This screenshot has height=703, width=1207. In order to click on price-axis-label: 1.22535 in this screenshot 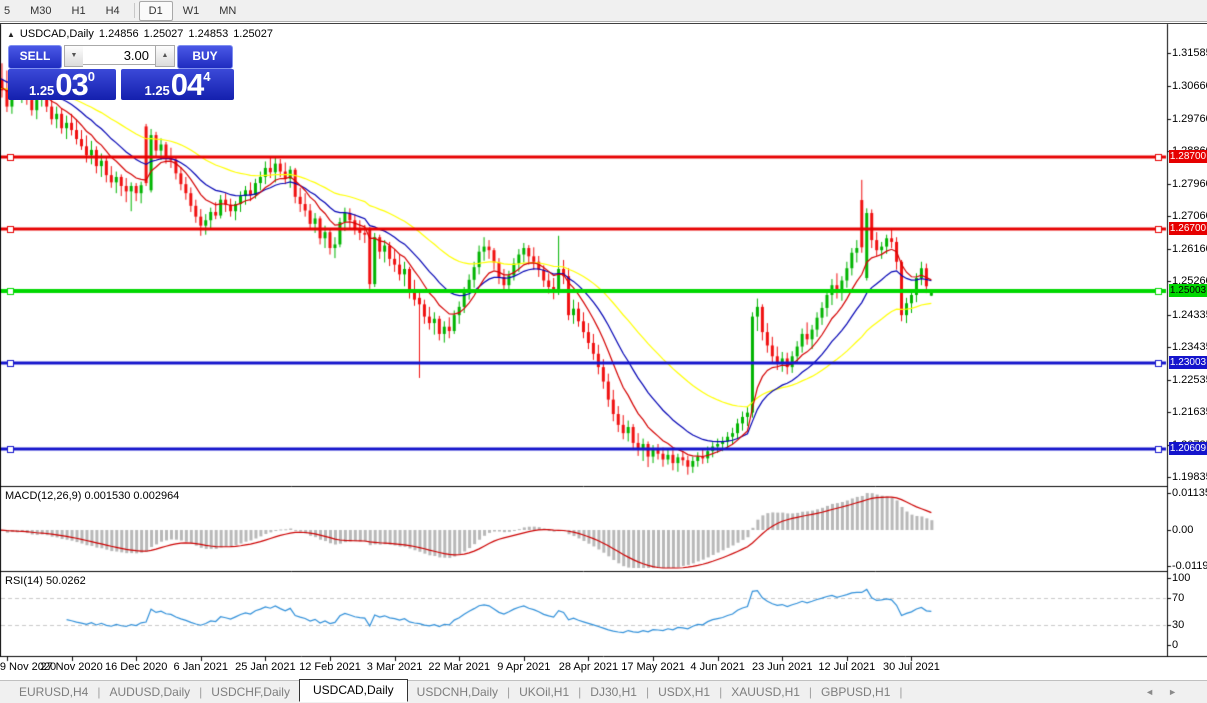, I will do `click(1189, 379)`.